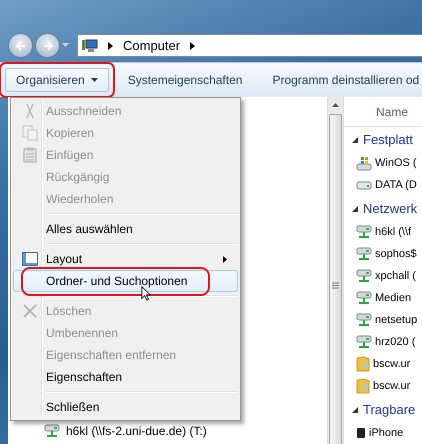 This screenshot has height=444, width=422. I want to click on breadcrumb: Computer, so click(151, 45).